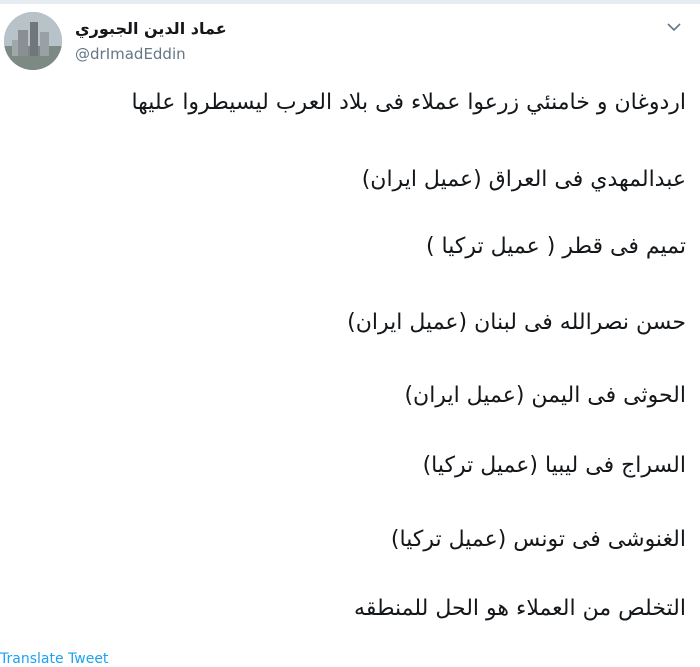  I want to click on tweet-text-line: تميم فى قطر ( عميل تركيا ), so click(555, 246).